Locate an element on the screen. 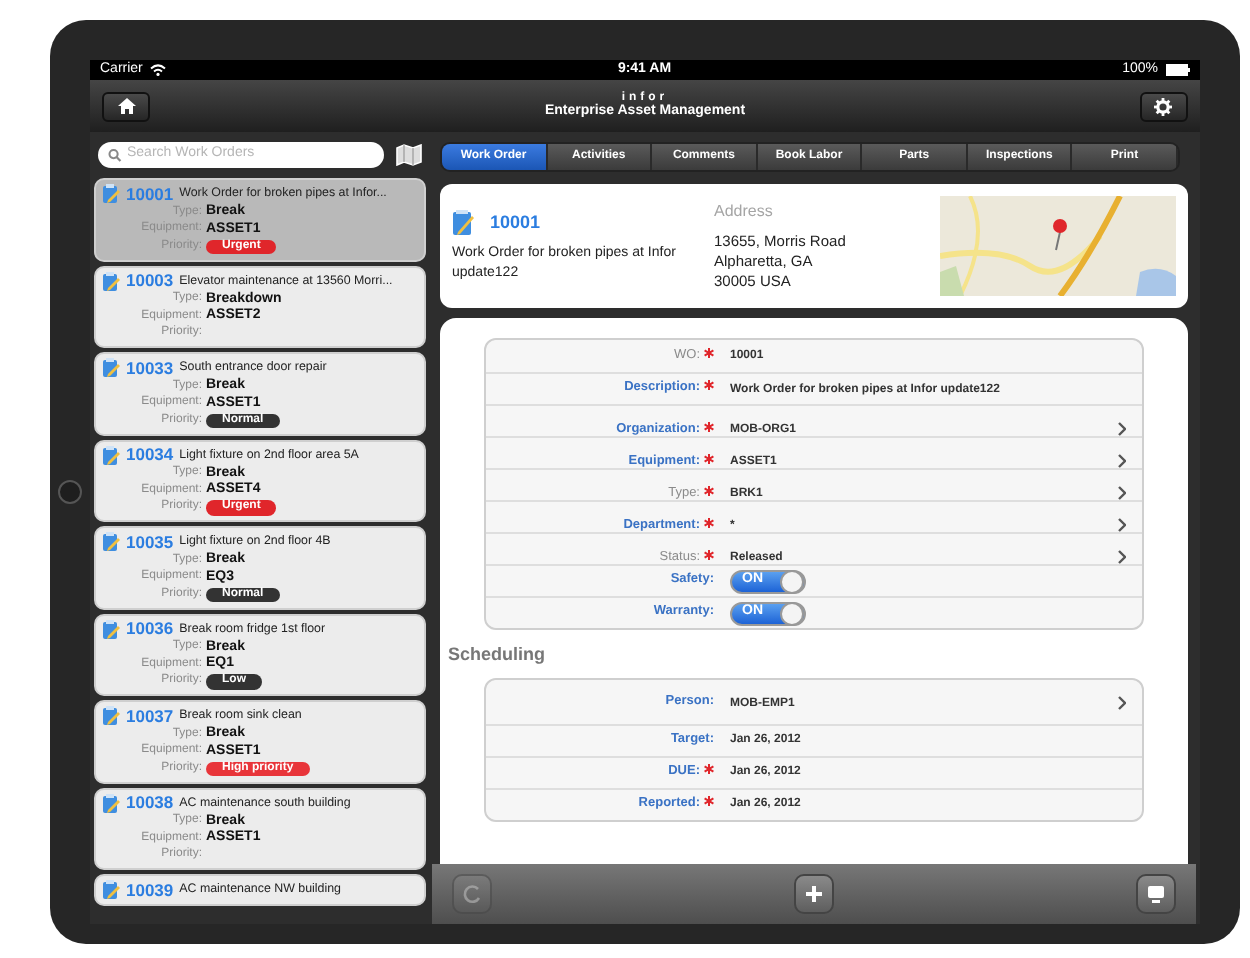 Image resolution: width=1250 pixels, height=958 pixels. monitor-icon is located at coordinates (1156, 894).